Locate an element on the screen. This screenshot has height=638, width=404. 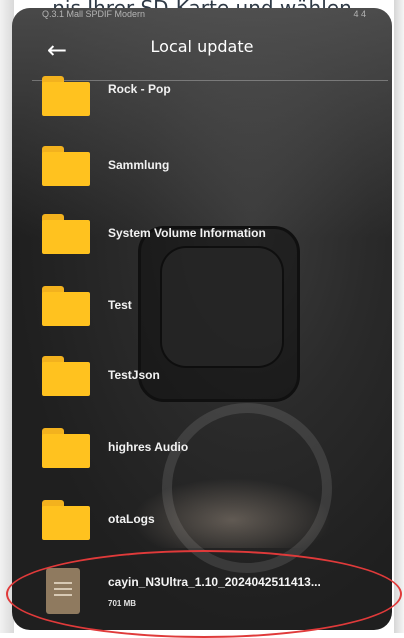
status-bar: Q.3.1 Mall SPDIF Modern 4 4 is located at coordinates (202, 18).